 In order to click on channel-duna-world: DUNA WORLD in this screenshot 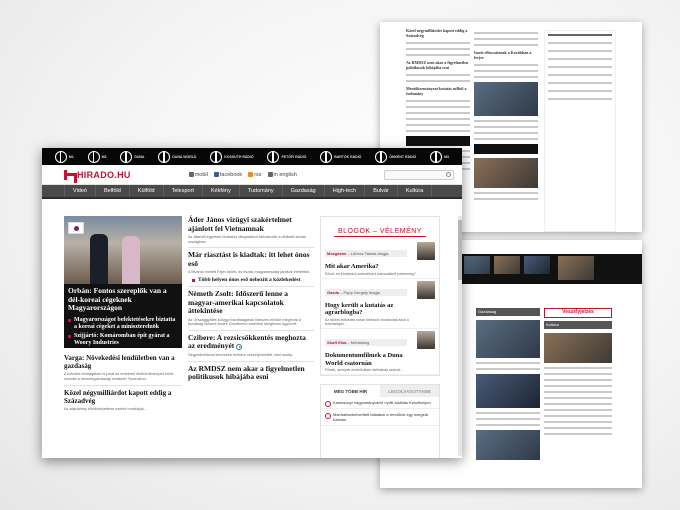, I will do `click(177, 156)`.